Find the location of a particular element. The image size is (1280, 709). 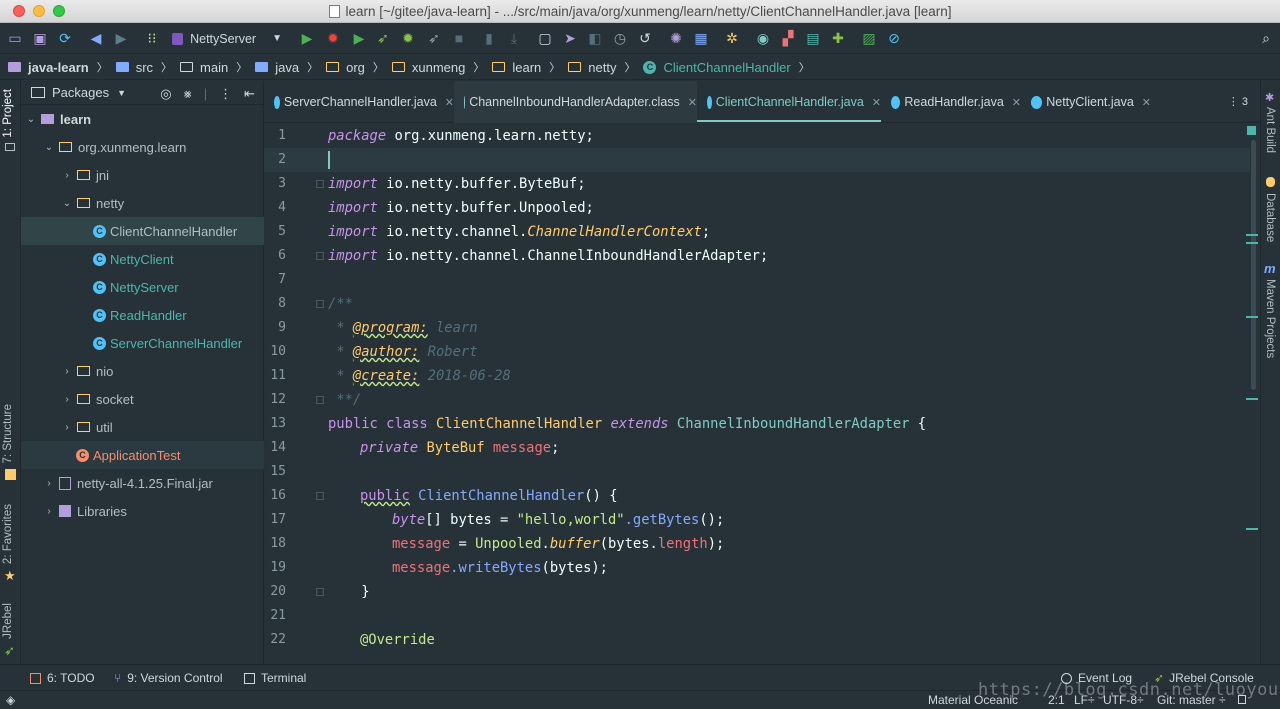

back-icon: ◀ is located at coordinates (96, 38).